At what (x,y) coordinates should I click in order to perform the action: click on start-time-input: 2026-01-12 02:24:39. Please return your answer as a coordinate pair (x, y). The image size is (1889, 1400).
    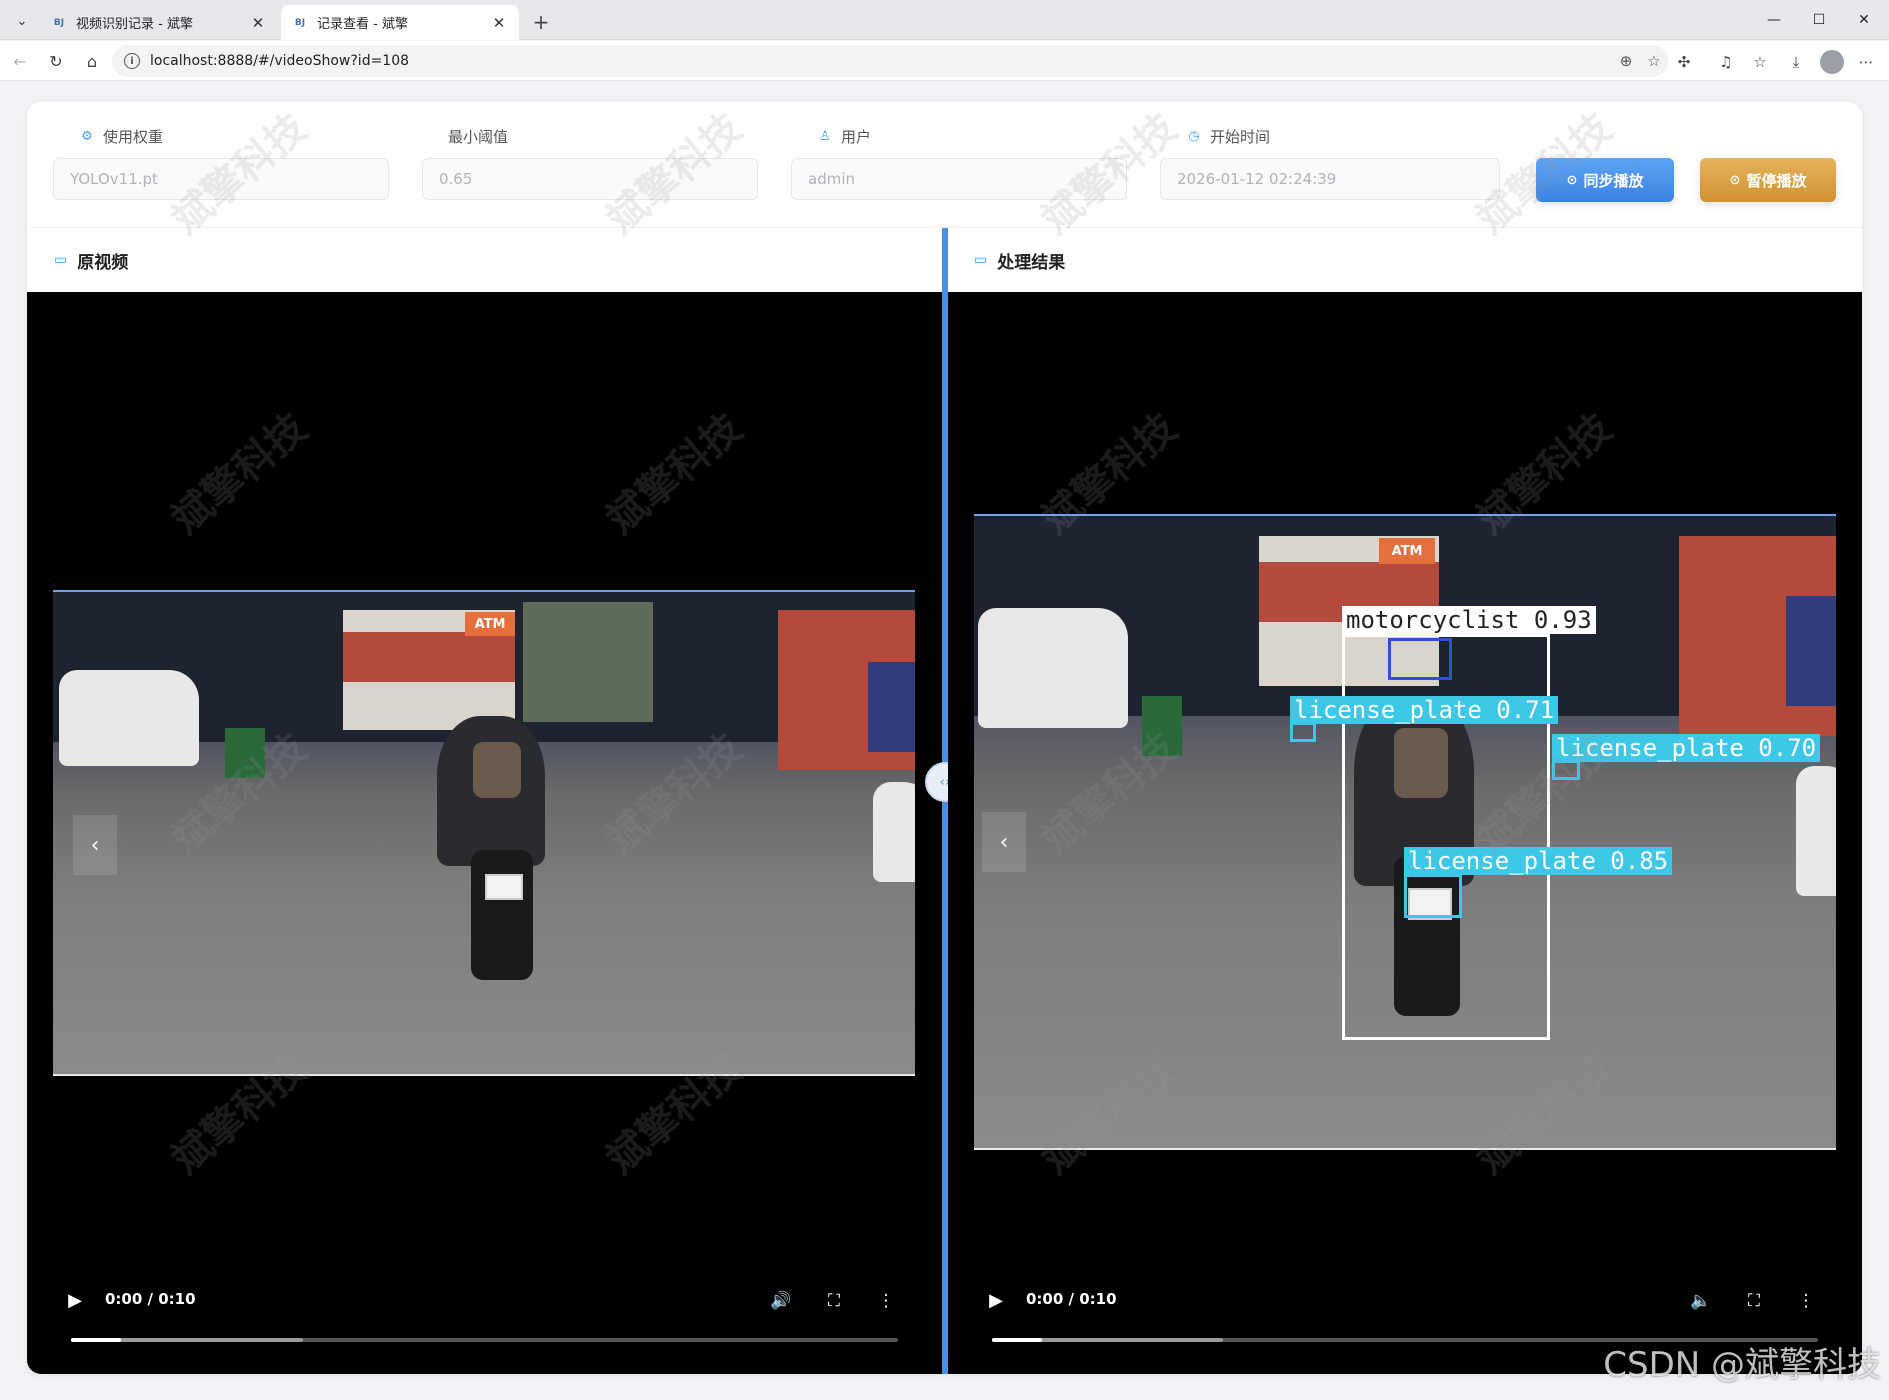
    Looking at the image, I should click on (1330, 179).